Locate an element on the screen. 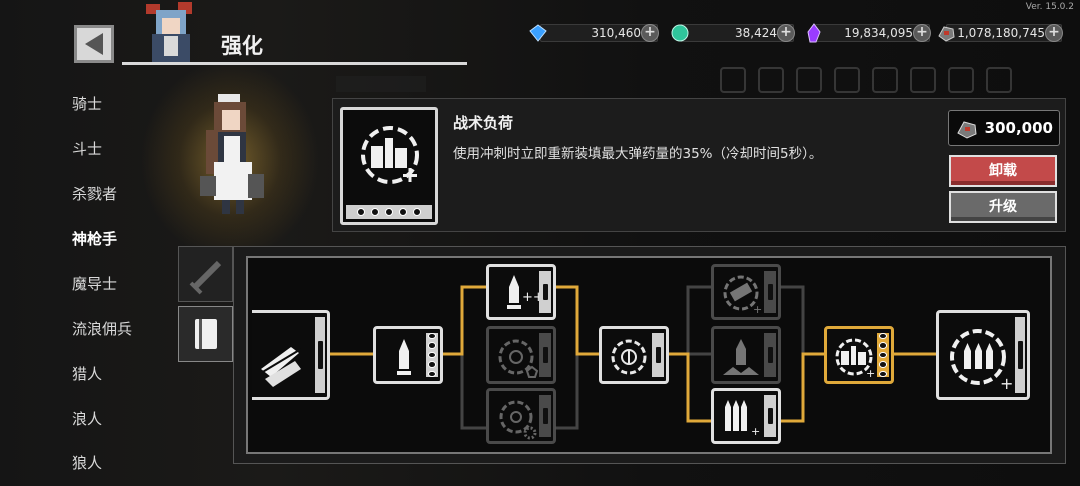 Image resolution: width=1080 pixels, height=486 pixels. ring-target-icon is located at coordinates (629, 357).